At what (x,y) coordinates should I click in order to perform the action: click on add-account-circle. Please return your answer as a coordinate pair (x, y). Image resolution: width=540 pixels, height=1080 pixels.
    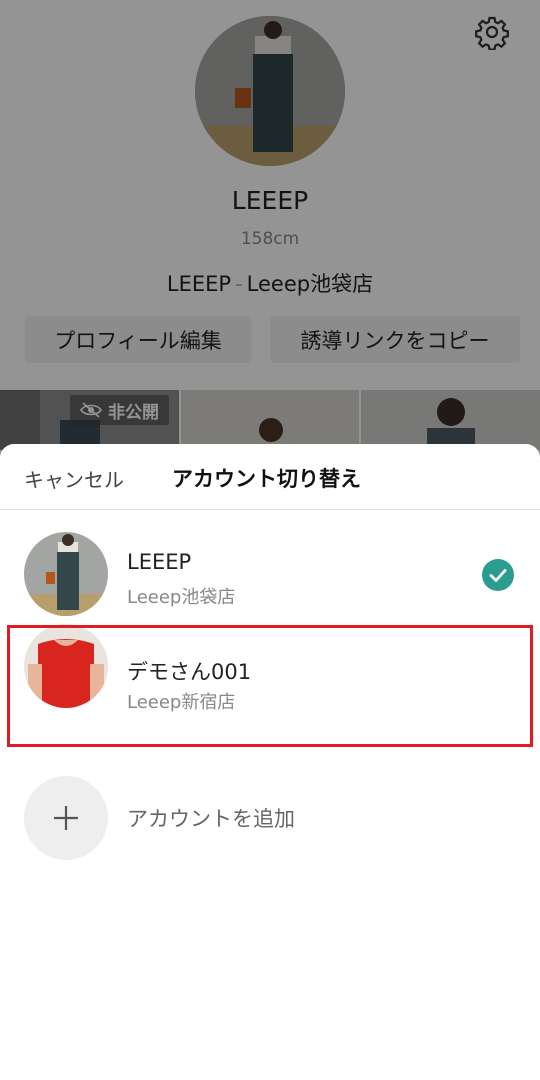
    Looking at the image, I should click on (66, 818).